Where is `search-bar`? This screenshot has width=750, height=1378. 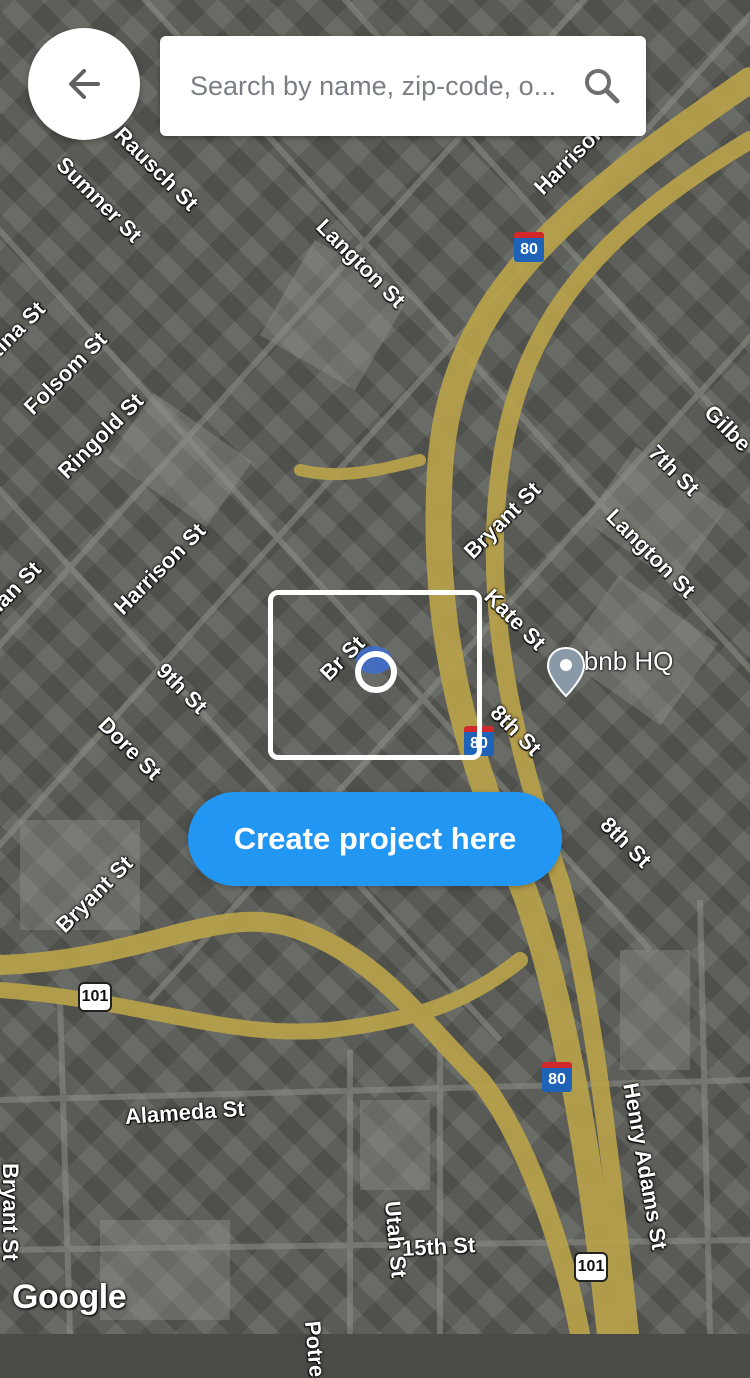 search-bar is located at coordinates (403, 86).